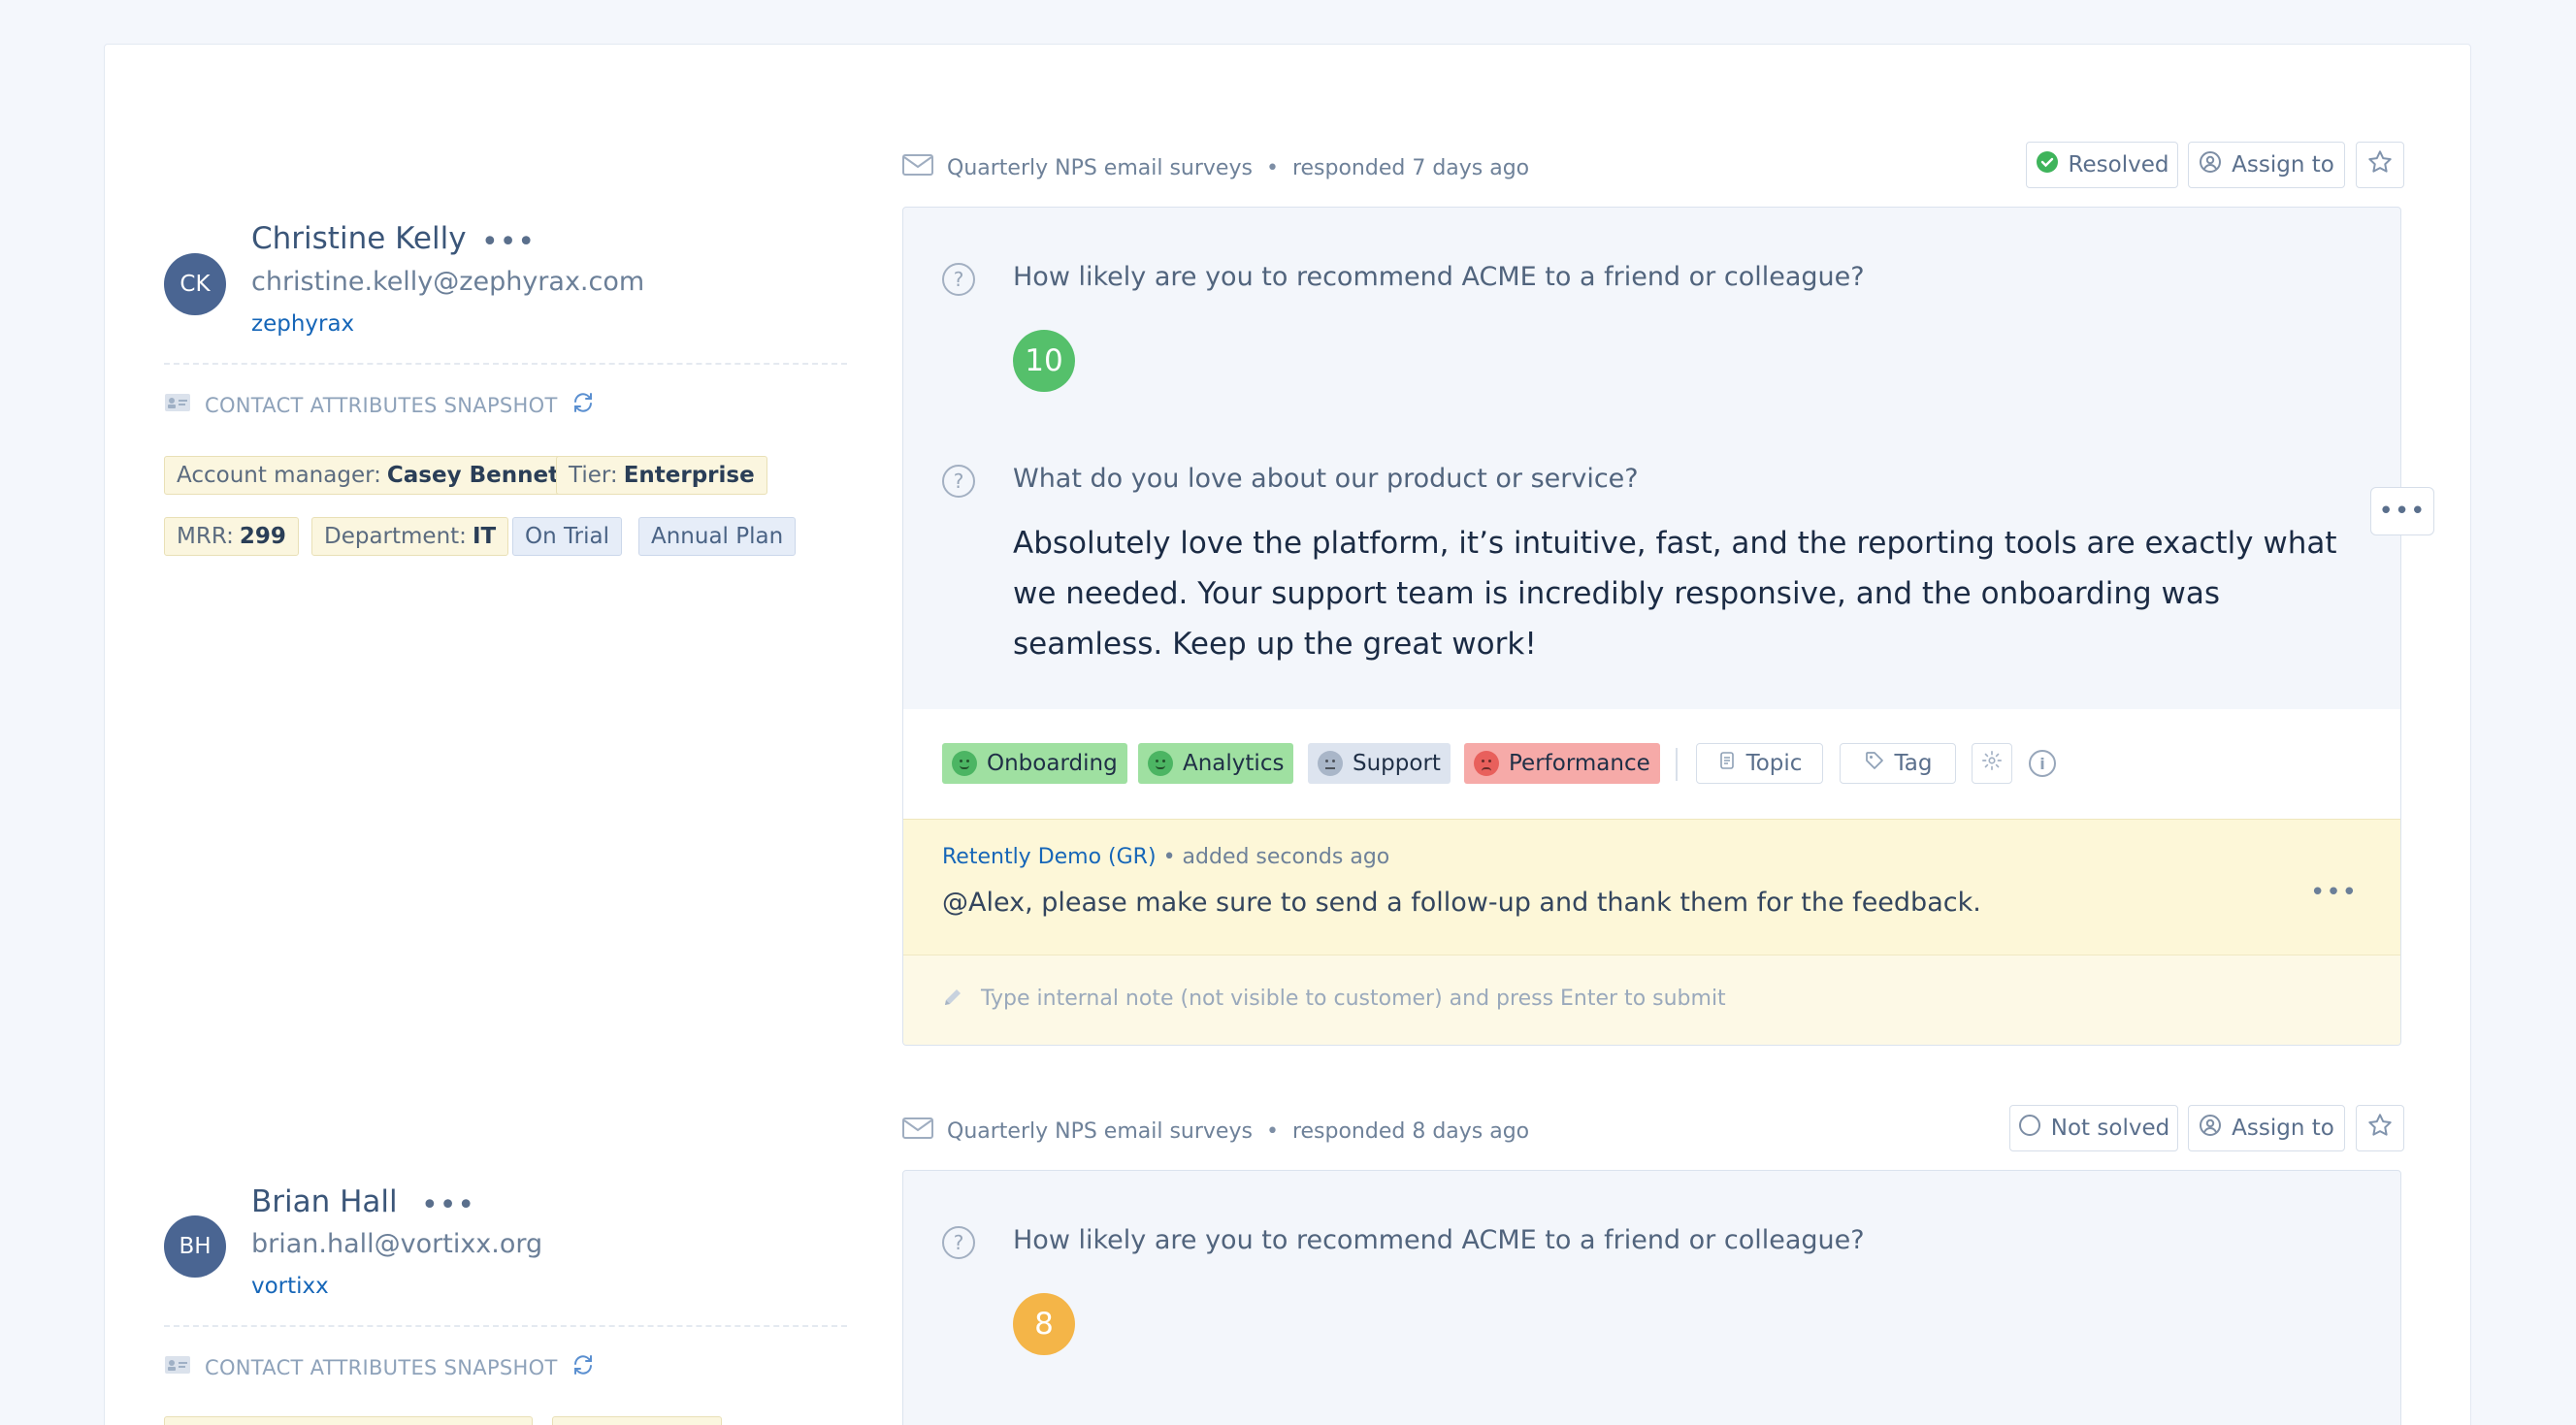 The image size is (2576, 1425). I want to click on topic-tag-performance: Performance, so click(1562, 763).